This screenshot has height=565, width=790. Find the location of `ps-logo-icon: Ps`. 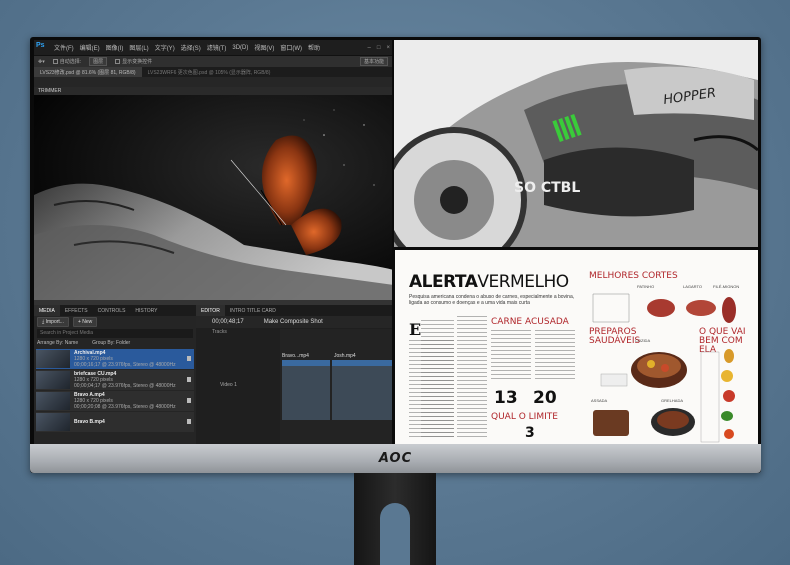

ps-logo-icon: Ps is located at coordinates (40, 45).